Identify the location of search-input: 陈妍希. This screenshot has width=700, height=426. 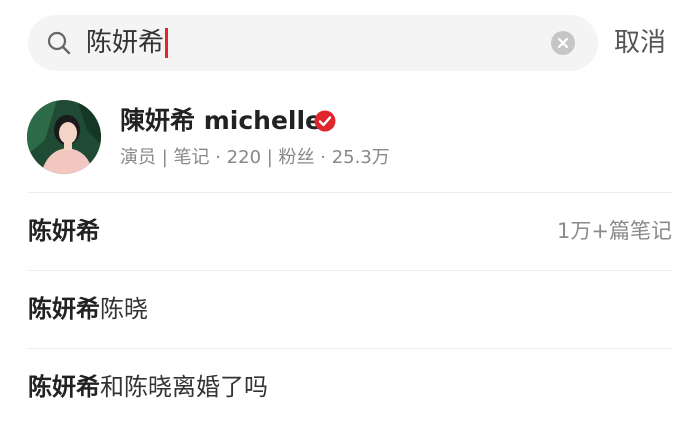
(127, 43).